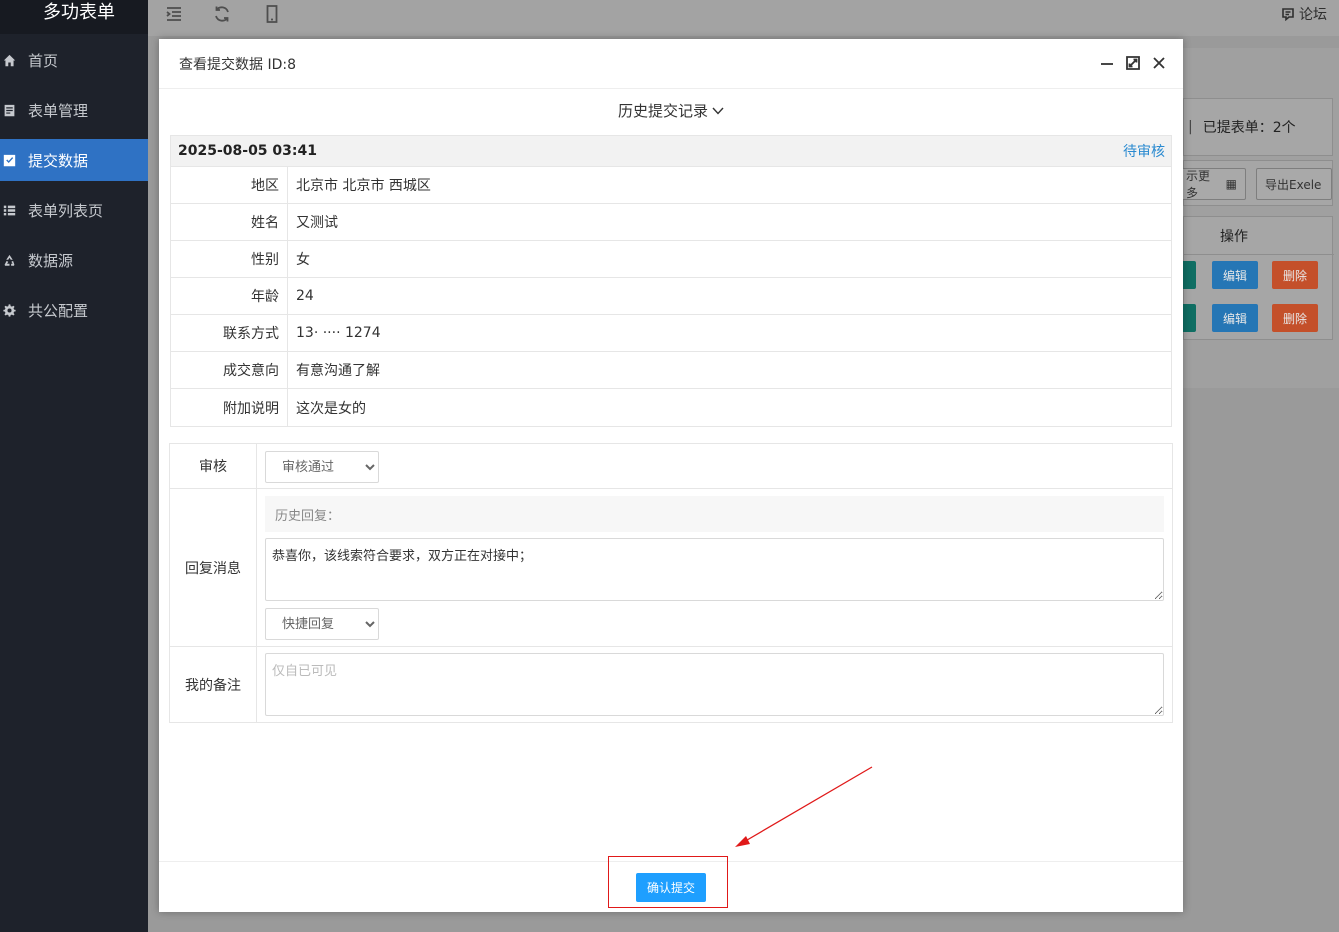 The height and width of the screenshot is (932, 1339). Describe the element at coordinates (229, 333) in the screenshot. I see `field-key: 联系方式` at that location.